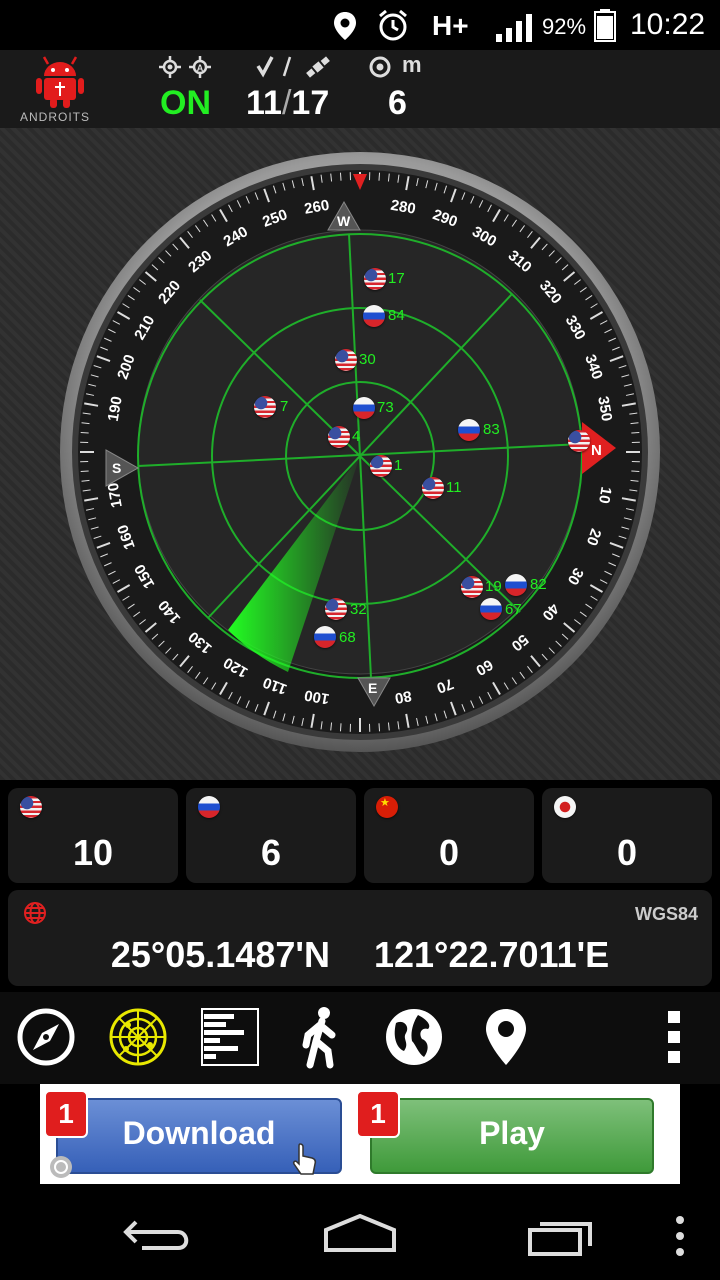  Describe the element at coordinates (93, 852) in the screenshot. I see `gps-count: 10` at that location.